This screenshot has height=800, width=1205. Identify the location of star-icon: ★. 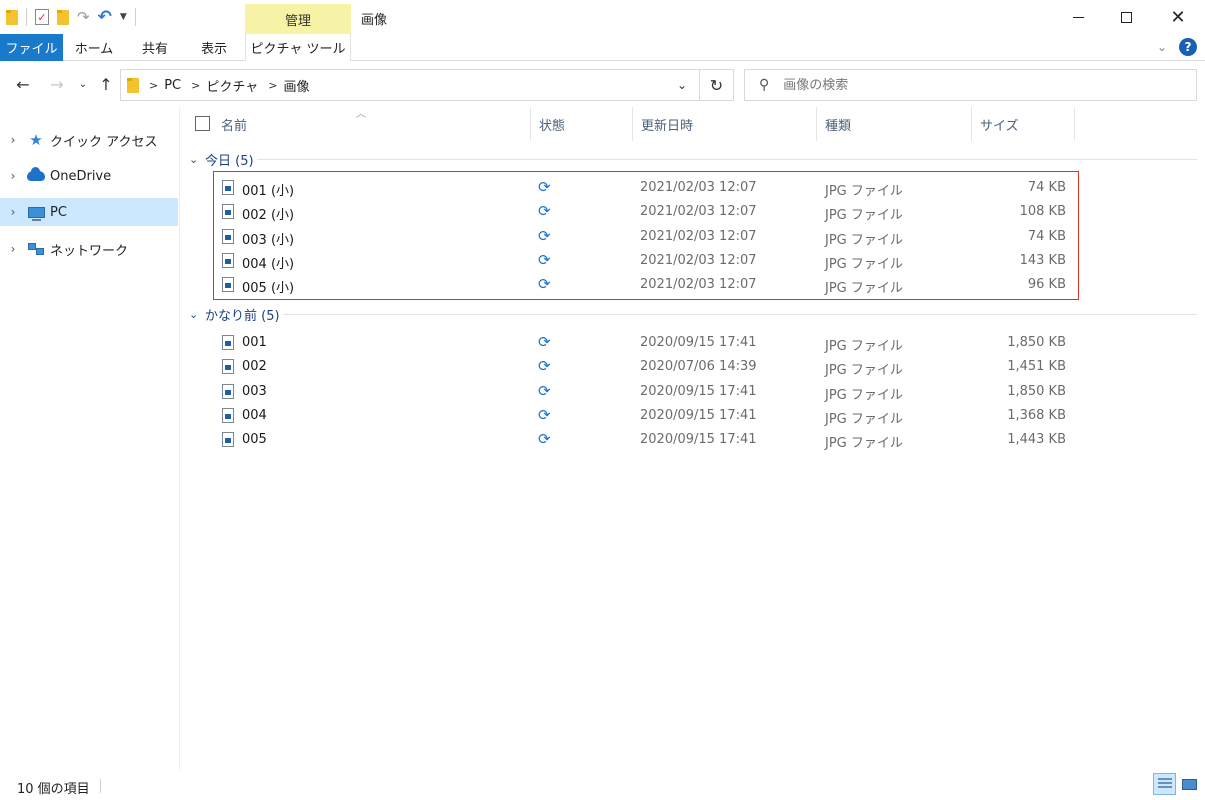
(36, 140).